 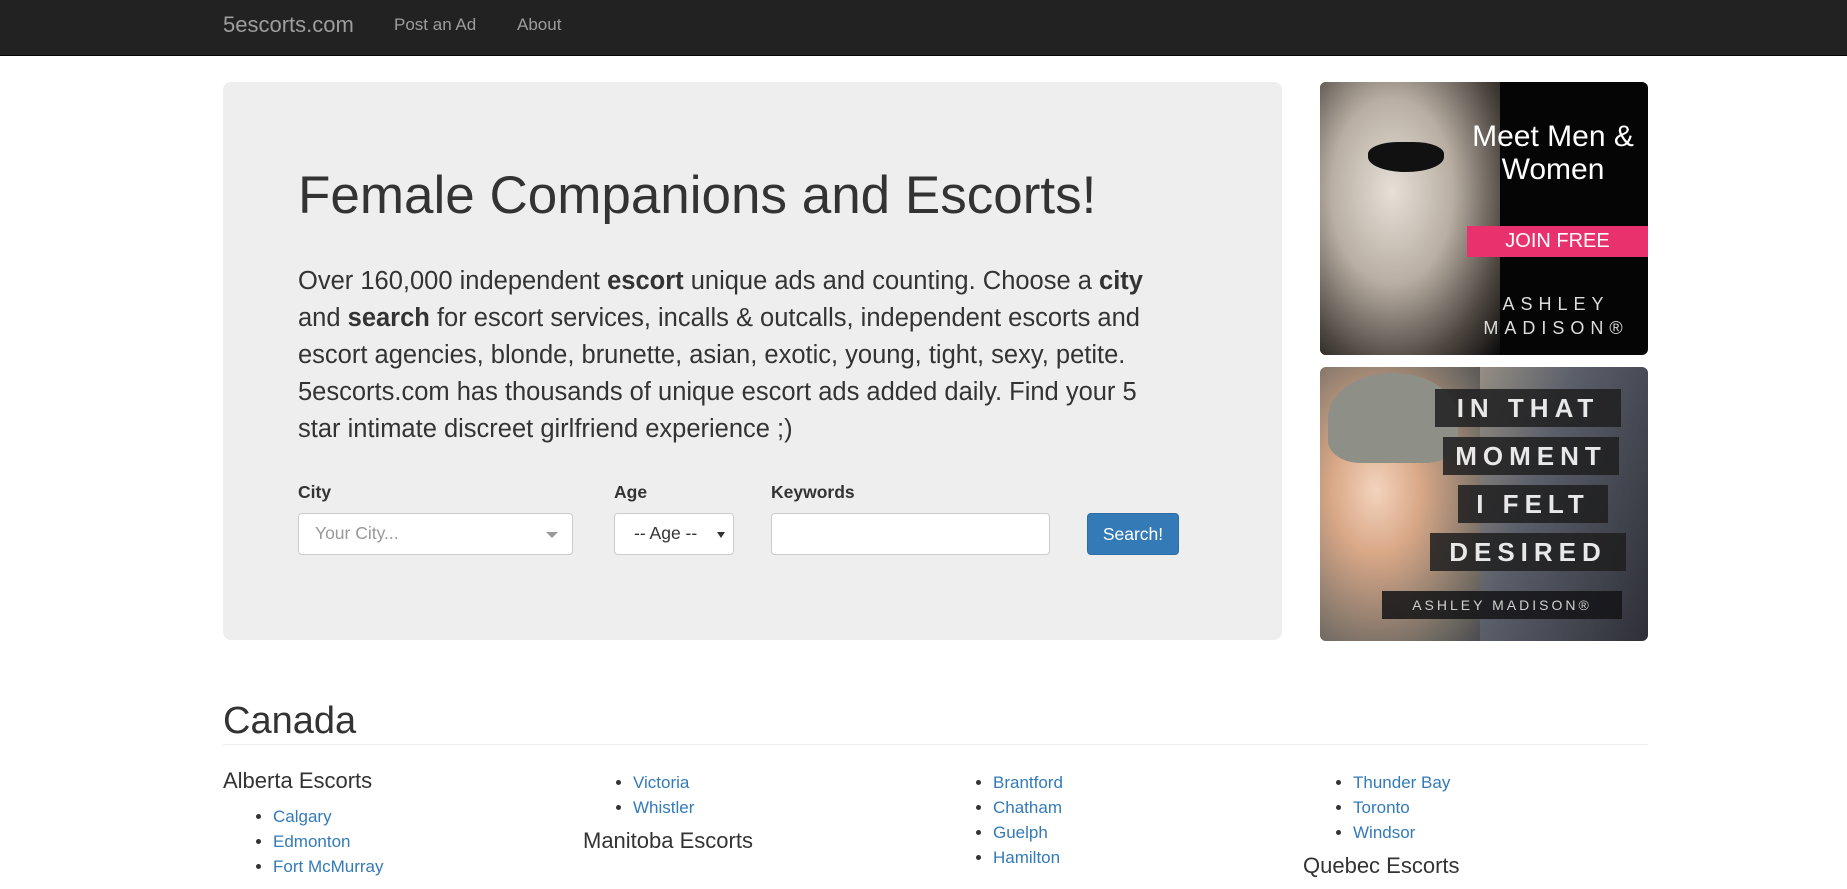 What do you see at coordinates (666, 533) in the screenshot?
I see `age-select-value: -- Age --` at bounding box center [666, 533].